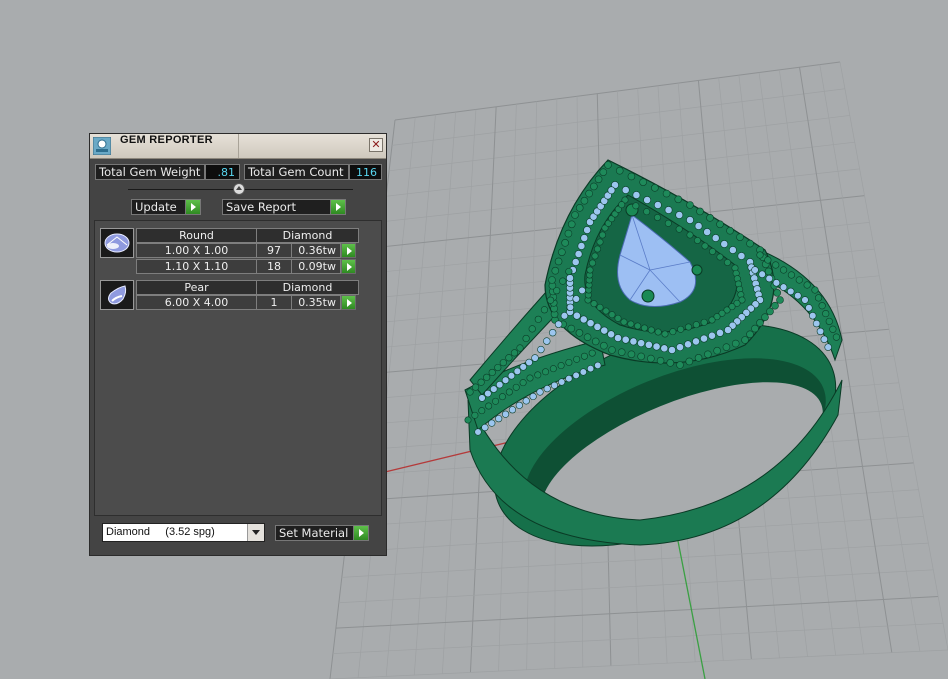 The width and height of the screenshot is (948, 679). I want to click on total-gem-weight-label: Total Gem Weight, so click(150, 172).